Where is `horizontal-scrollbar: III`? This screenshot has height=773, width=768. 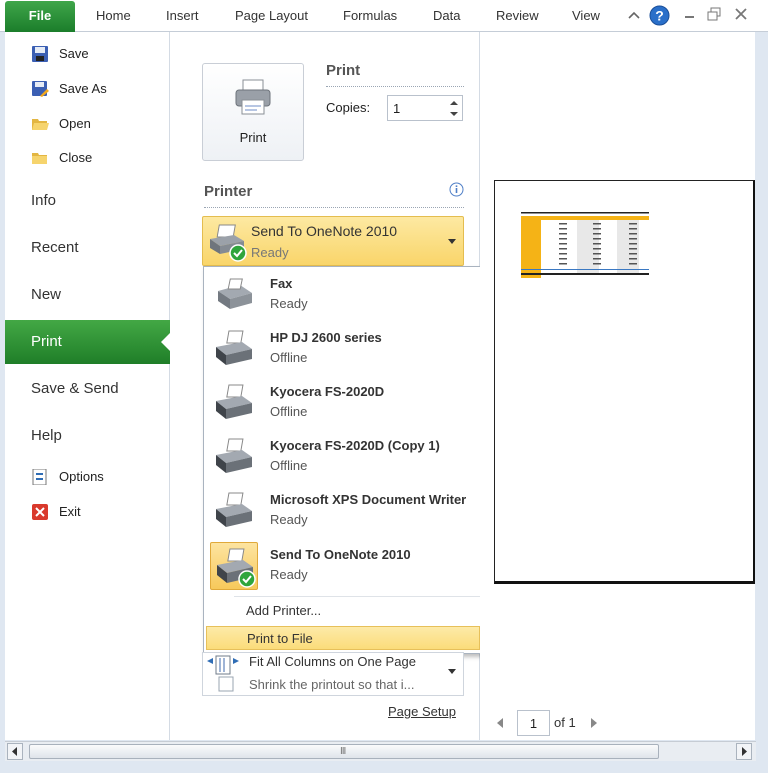
horizontal-scrollbar: III is located at coordinates (380, 751).